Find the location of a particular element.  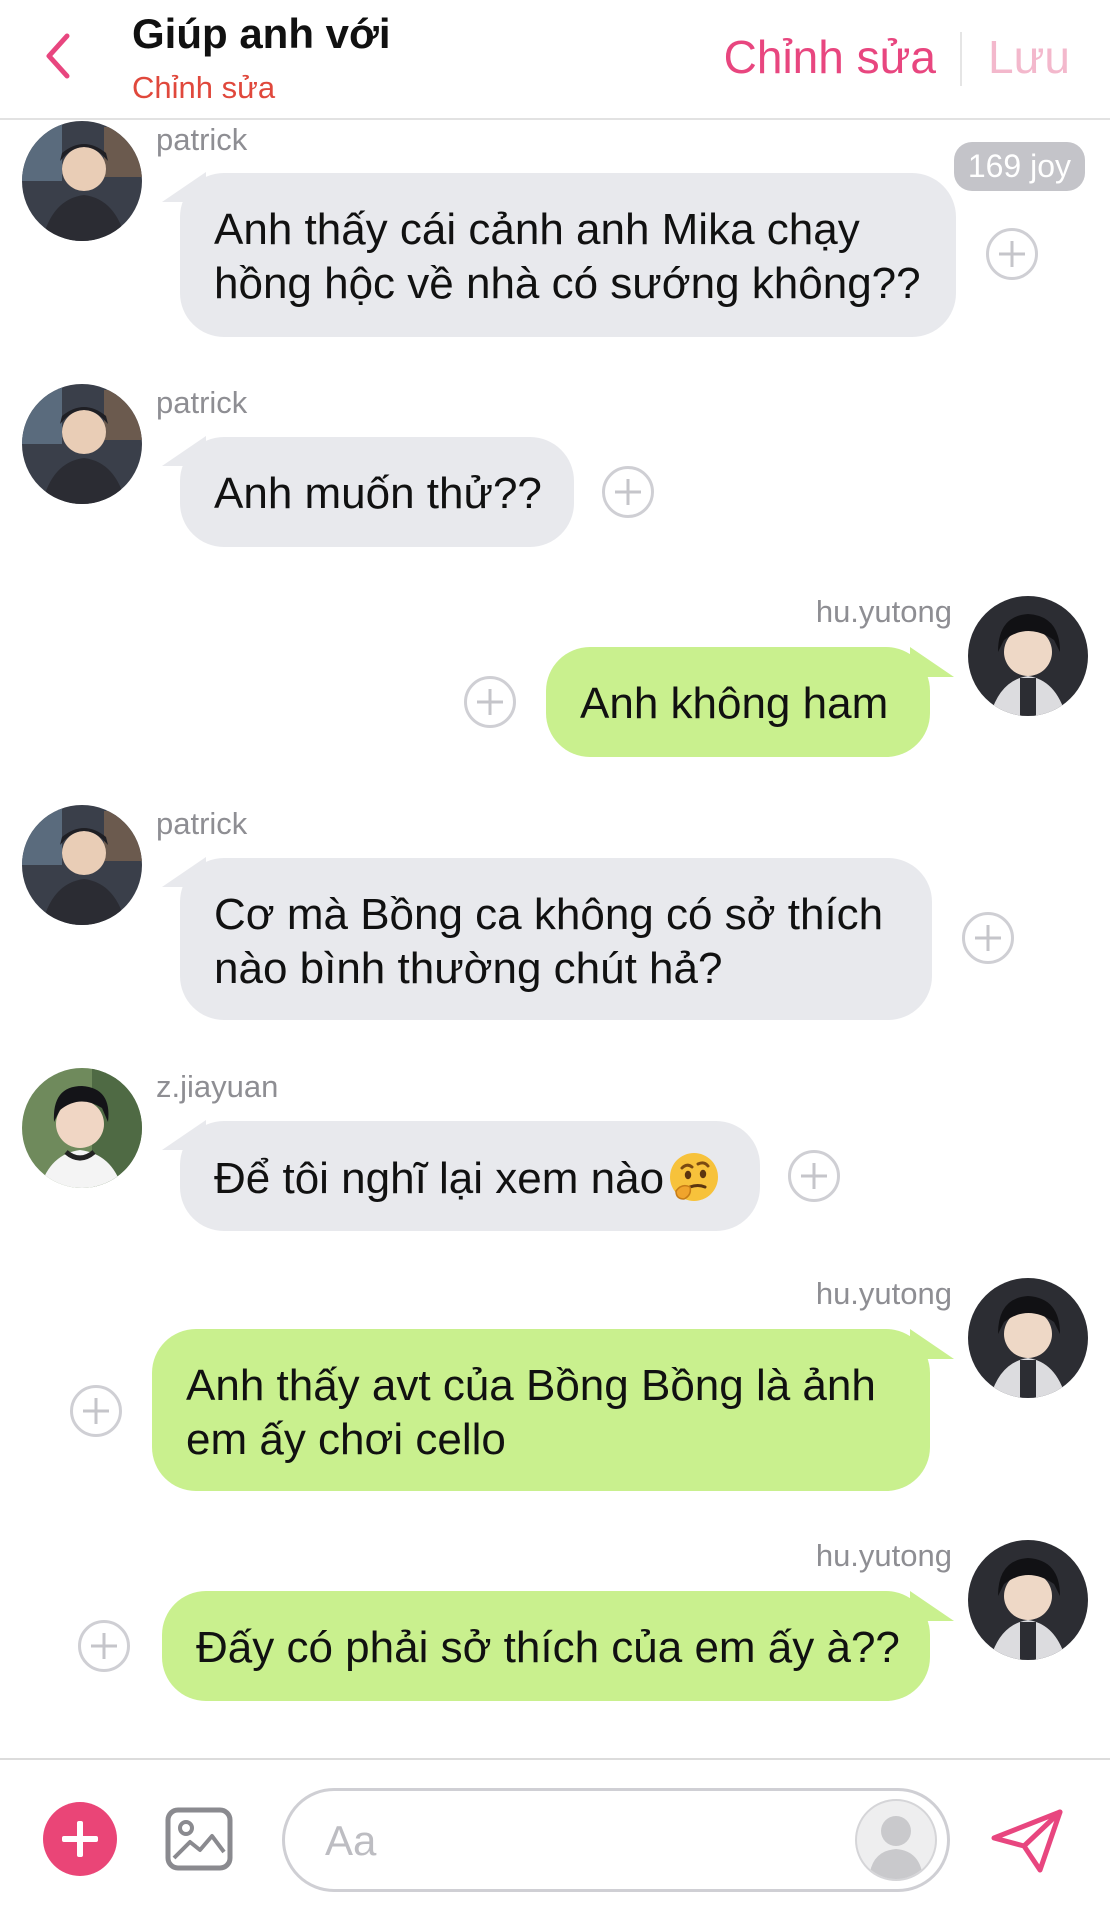

message-input: Aa is located at coordinates (616, 1840).